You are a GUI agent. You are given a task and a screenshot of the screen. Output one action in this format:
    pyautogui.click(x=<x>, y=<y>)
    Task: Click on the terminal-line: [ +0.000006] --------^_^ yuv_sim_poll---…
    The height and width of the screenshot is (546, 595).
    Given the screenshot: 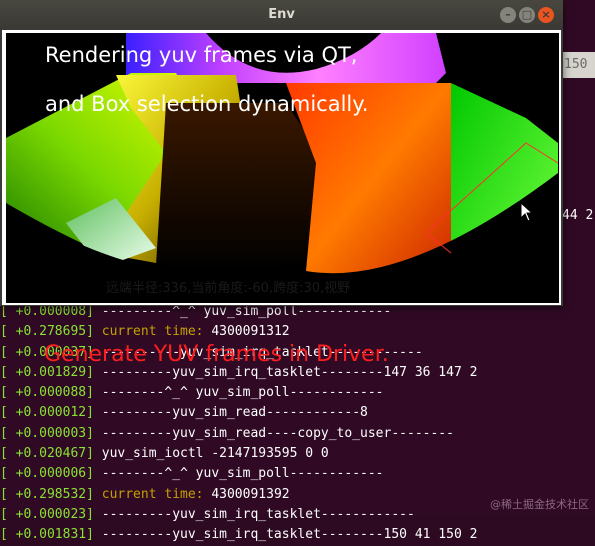 What is the action you would take?
    pyautogui.click(x=297, y=474)
    